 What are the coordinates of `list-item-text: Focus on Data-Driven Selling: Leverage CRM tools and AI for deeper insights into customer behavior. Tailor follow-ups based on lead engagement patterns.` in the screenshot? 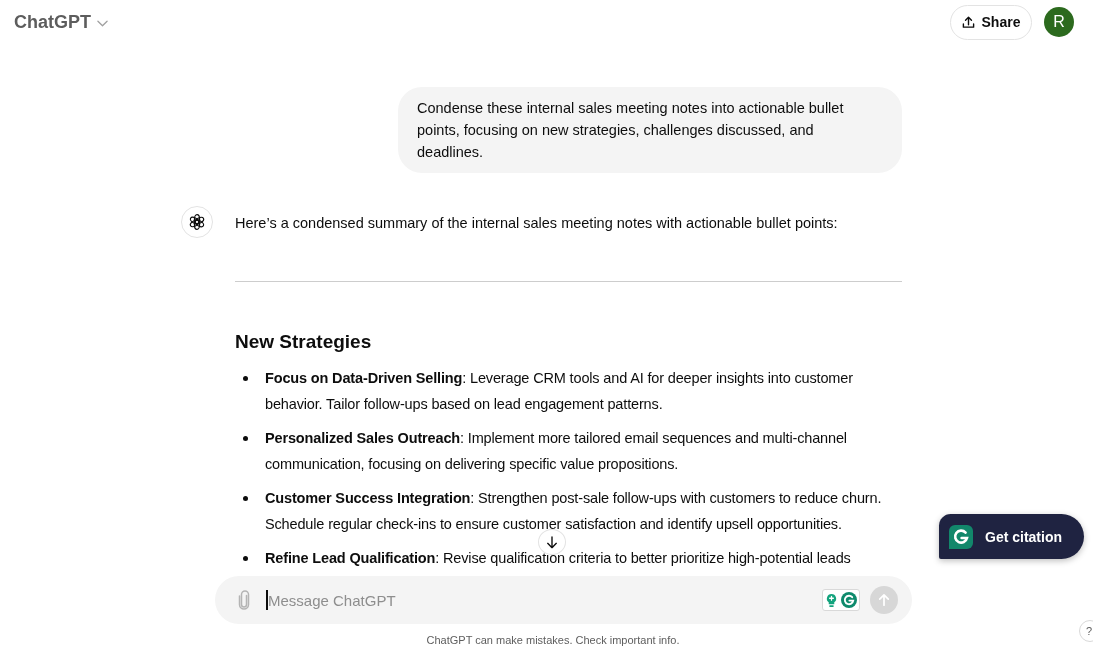 It's located at (559, 391).